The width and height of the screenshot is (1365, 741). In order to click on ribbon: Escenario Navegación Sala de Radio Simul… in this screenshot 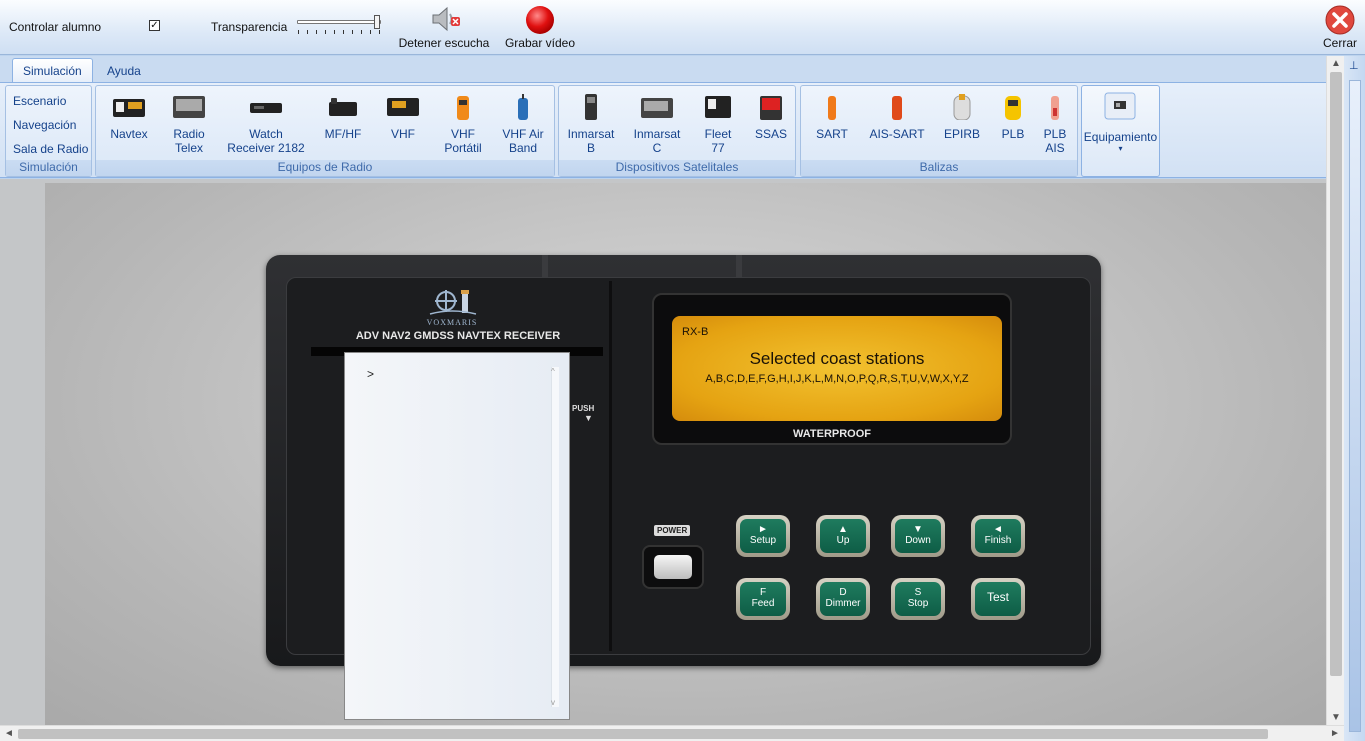, I will do `click(663, 130)`.